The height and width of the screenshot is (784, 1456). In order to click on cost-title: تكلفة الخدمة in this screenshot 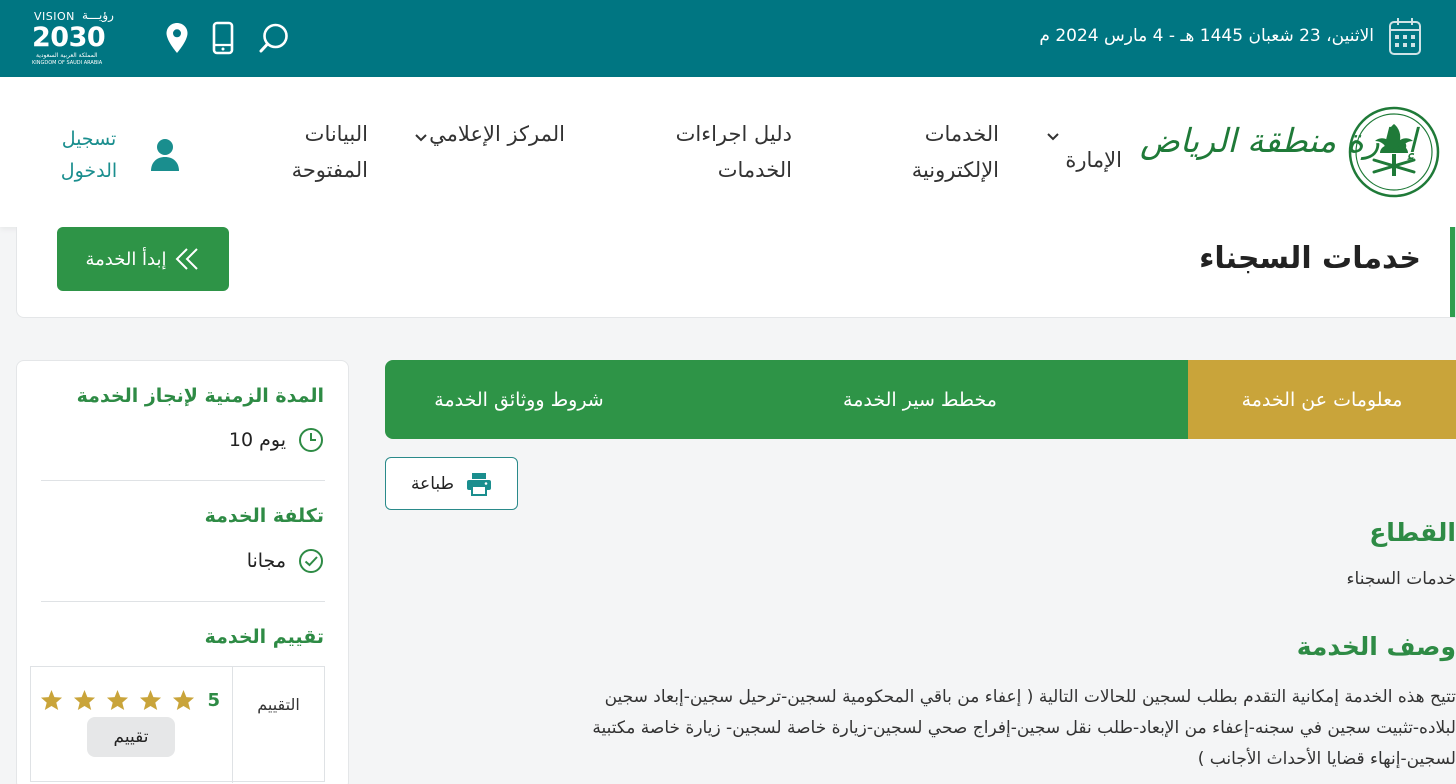, I will do `click(264, 516)`.